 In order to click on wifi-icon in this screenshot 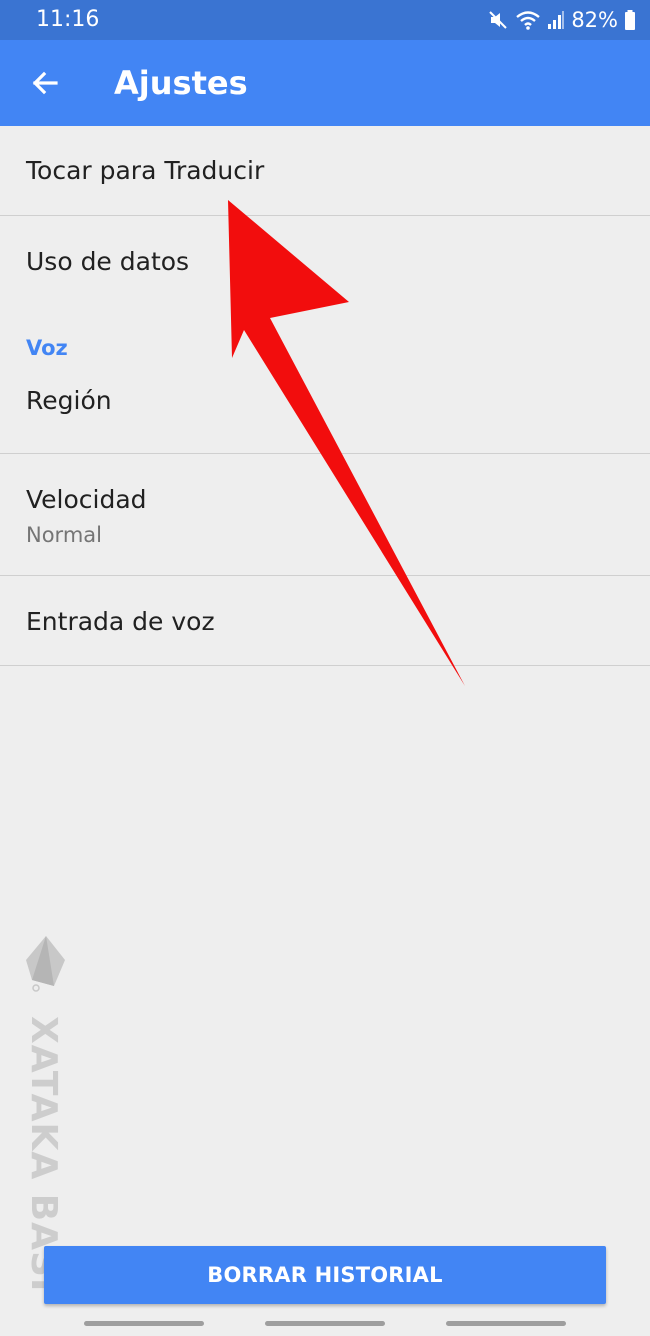, I will do `click(528, 20)`.